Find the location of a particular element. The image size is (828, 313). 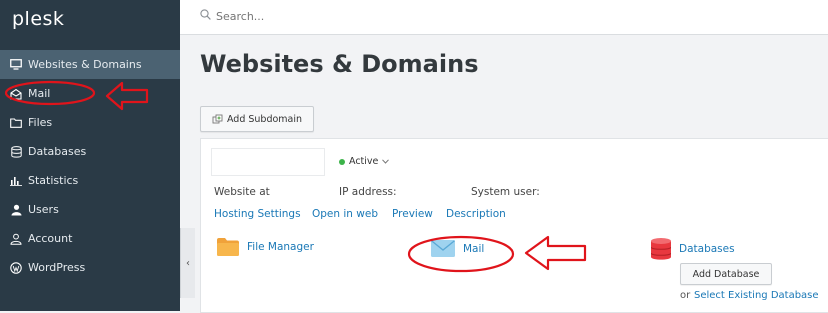

sidebar-item-users: Users is located at coordinates (90, 209).